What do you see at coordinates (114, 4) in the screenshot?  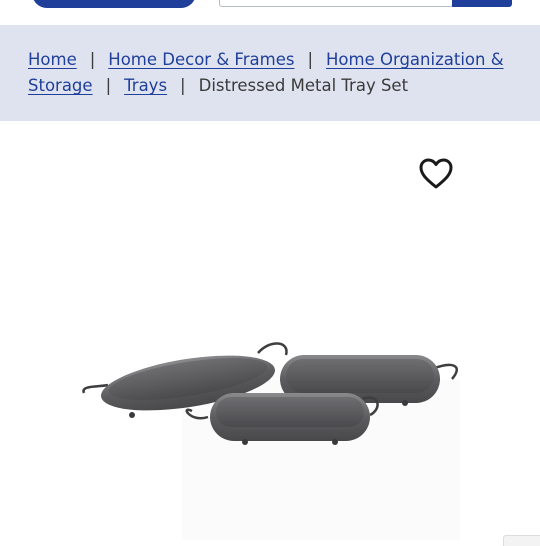 I see `header-button` at bounding box center [114, 4].